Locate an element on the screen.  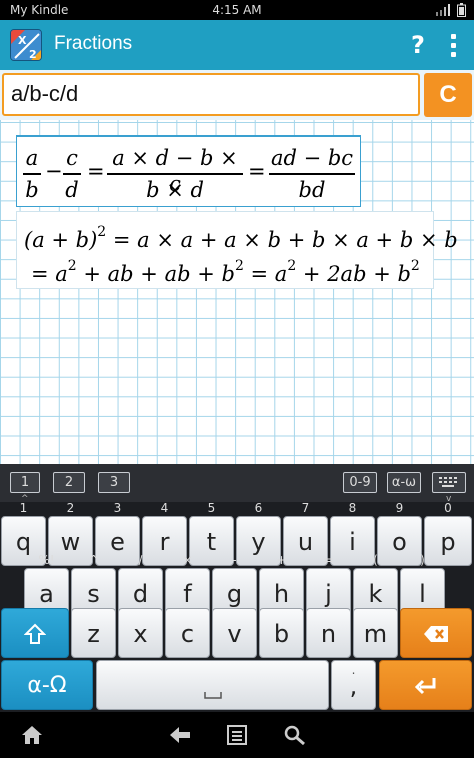
navigation-bar is located at coordinates (237, 735).